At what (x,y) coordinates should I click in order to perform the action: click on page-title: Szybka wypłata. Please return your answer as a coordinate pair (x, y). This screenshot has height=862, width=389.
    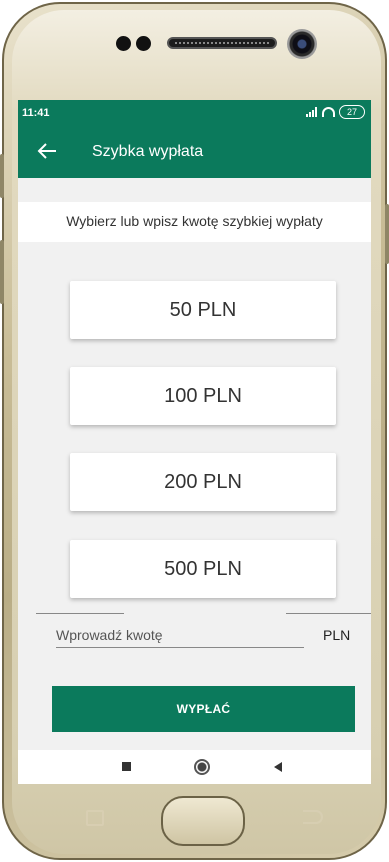
    Looking at the image, I should click on (148, 151).